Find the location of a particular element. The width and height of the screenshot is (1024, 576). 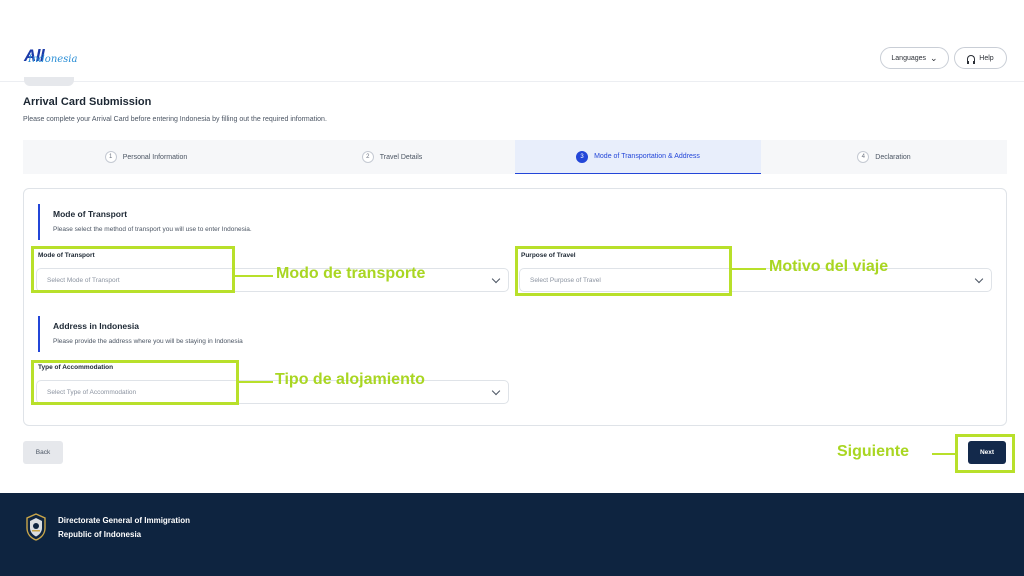

step-number: 4 is located at coordinates (863, 157).